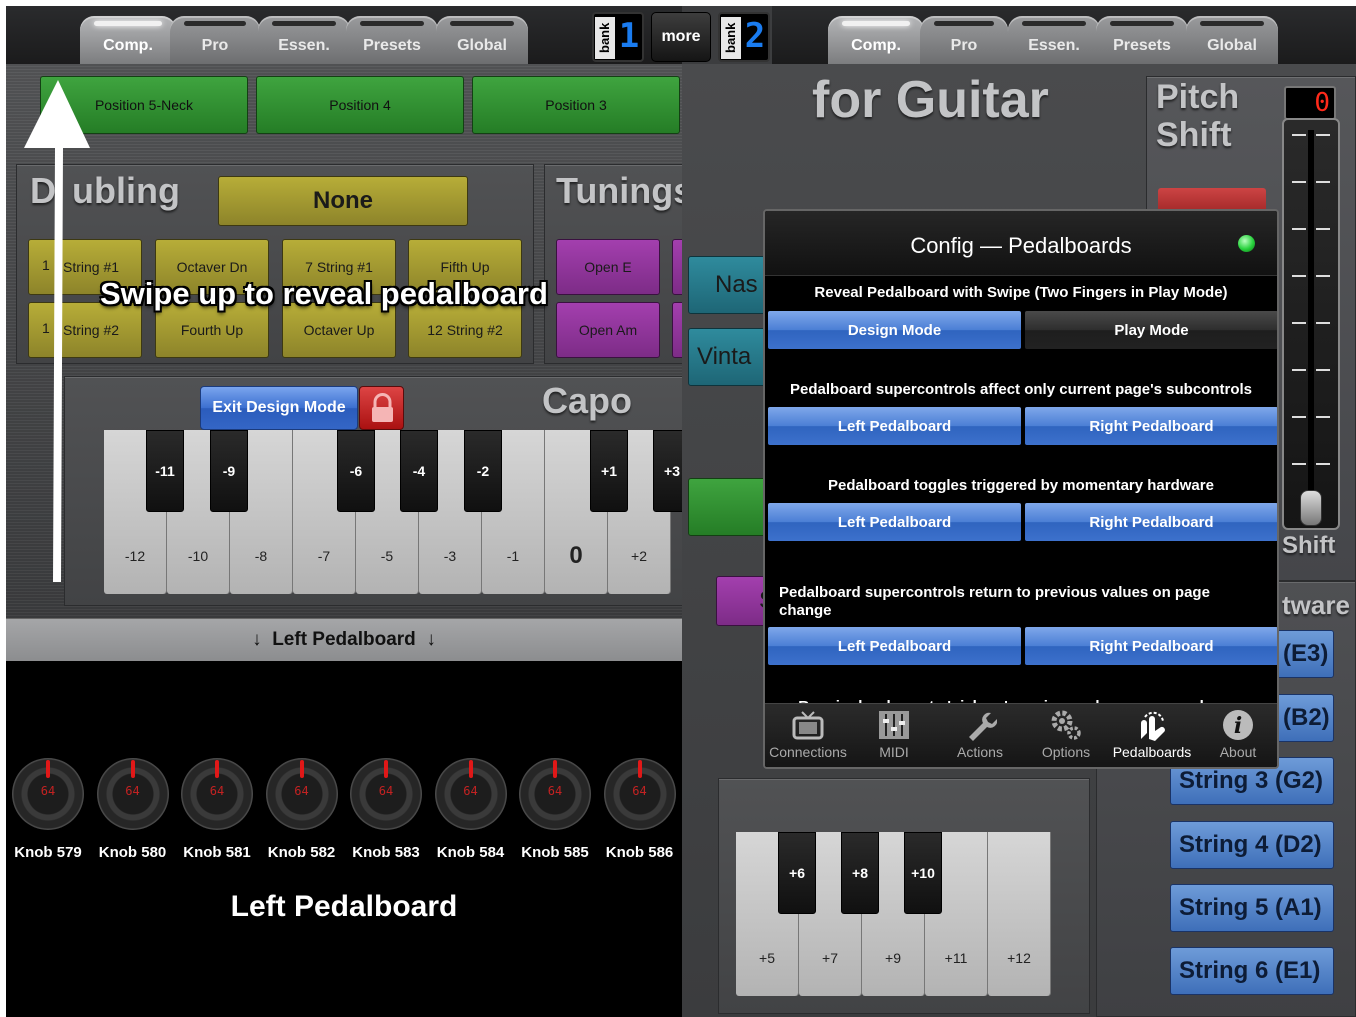  What do you see at coordinates (797, 873) in the screenshot?
I see `right-black-key: +6` at bounding box center [797, 873].